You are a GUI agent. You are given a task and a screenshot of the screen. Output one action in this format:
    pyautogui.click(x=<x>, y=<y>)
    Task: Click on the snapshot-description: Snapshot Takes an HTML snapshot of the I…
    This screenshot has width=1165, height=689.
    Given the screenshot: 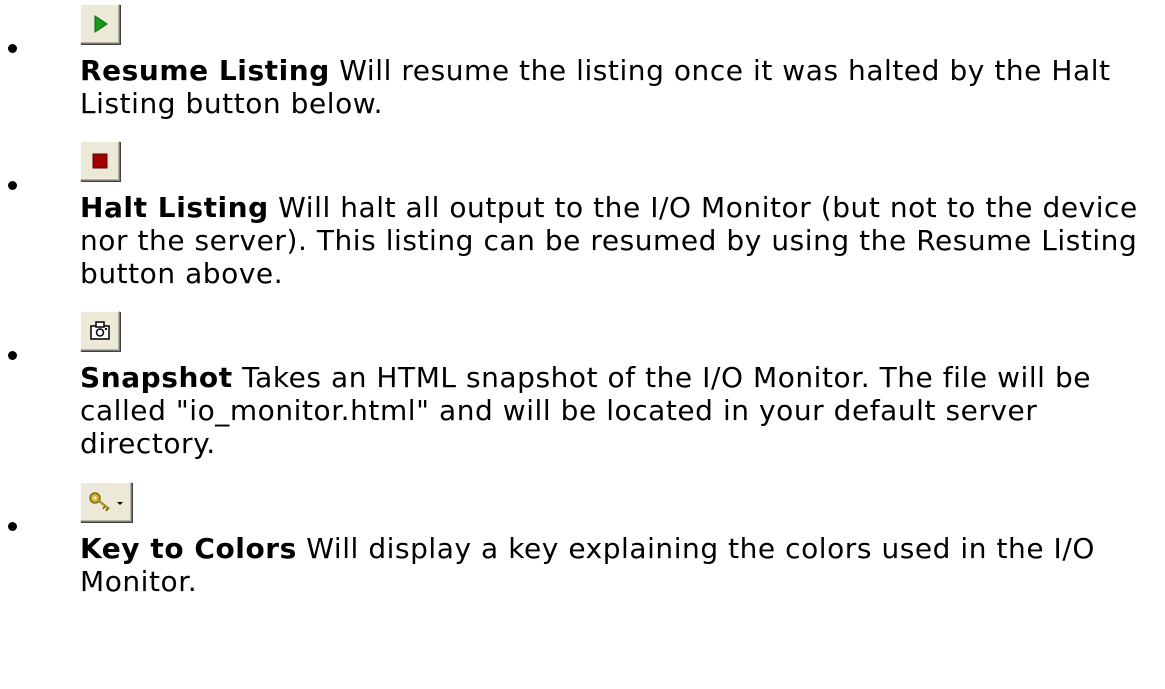 What is the action you would take?
    pyautogui.click(x=617, y=410)
    